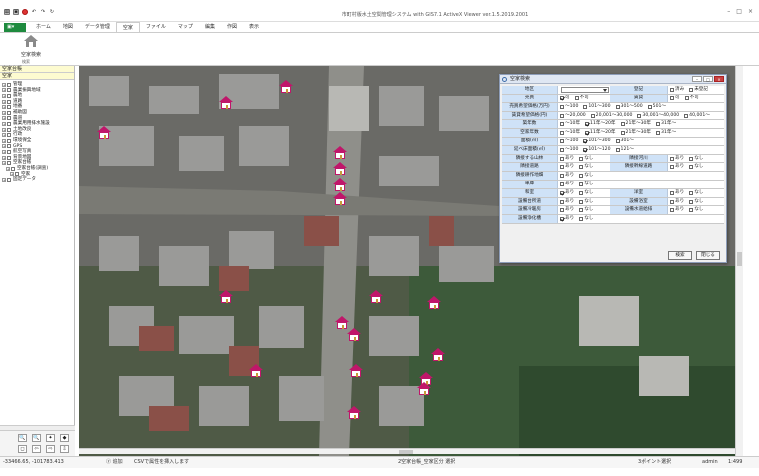  Describe the element at coordinates (698, 90) in the screenshot. I see `criteria-option: 未登記` at that location.